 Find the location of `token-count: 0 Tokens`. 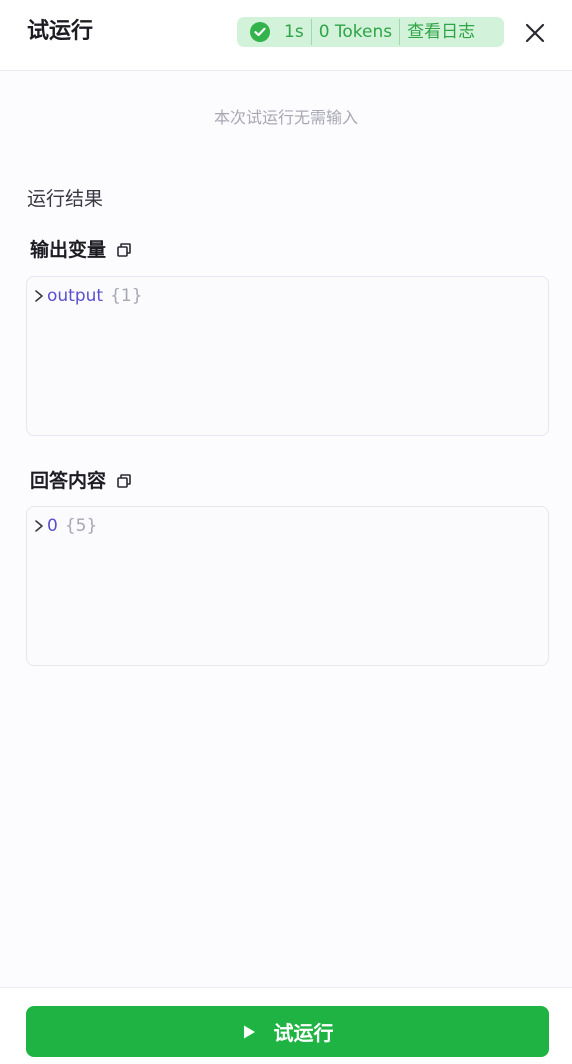

token-count: 0 Tokens is located at coordinates (355, 32).